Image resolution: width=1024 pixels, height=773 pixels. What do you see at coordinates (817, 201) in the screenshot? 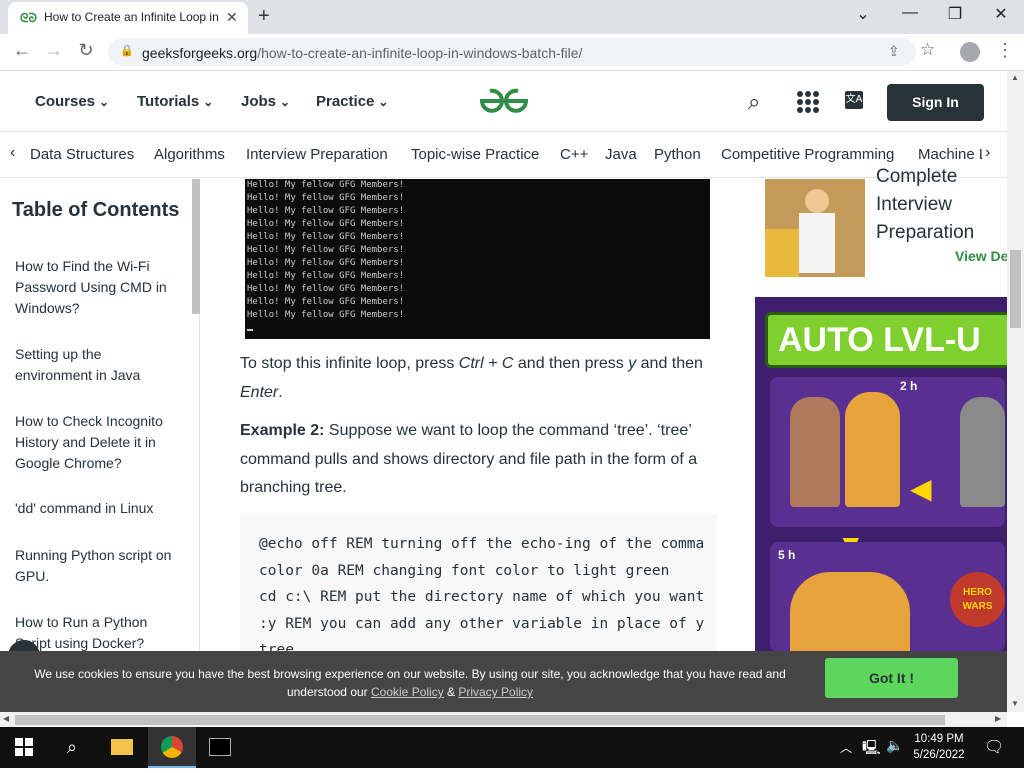
I see `person-head` at bounding box center [817, 201].